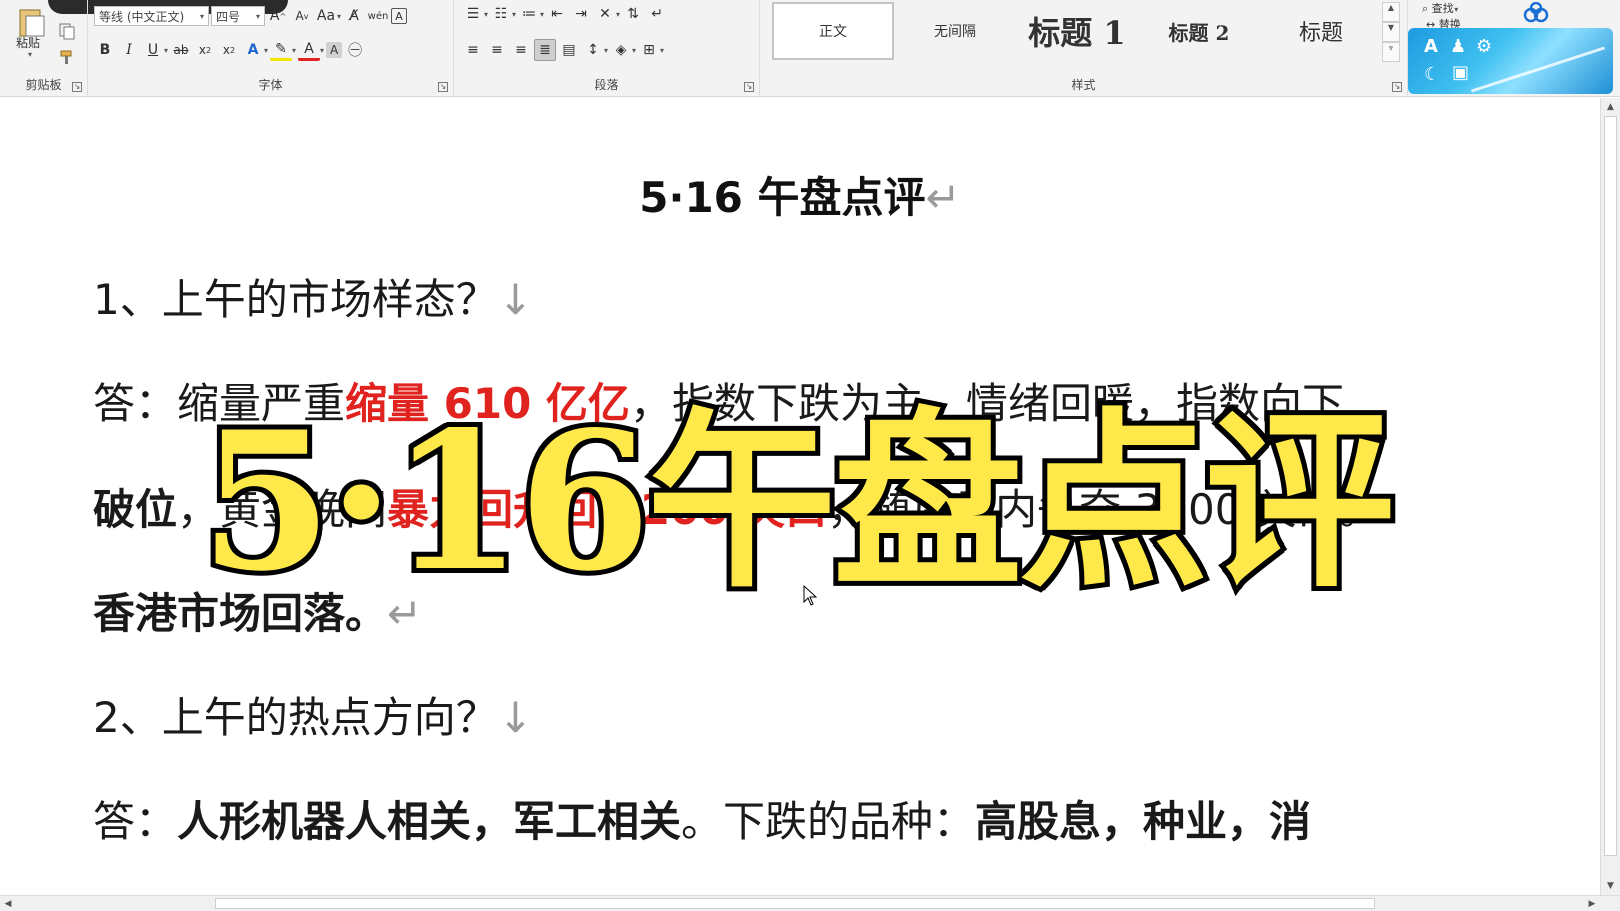 This screenshot has height=911, width=1620. What do you see at coordinates (657, 14) in the screenshot?
I see `show-marks-icon: ↵` at bounding box center [657, 14].